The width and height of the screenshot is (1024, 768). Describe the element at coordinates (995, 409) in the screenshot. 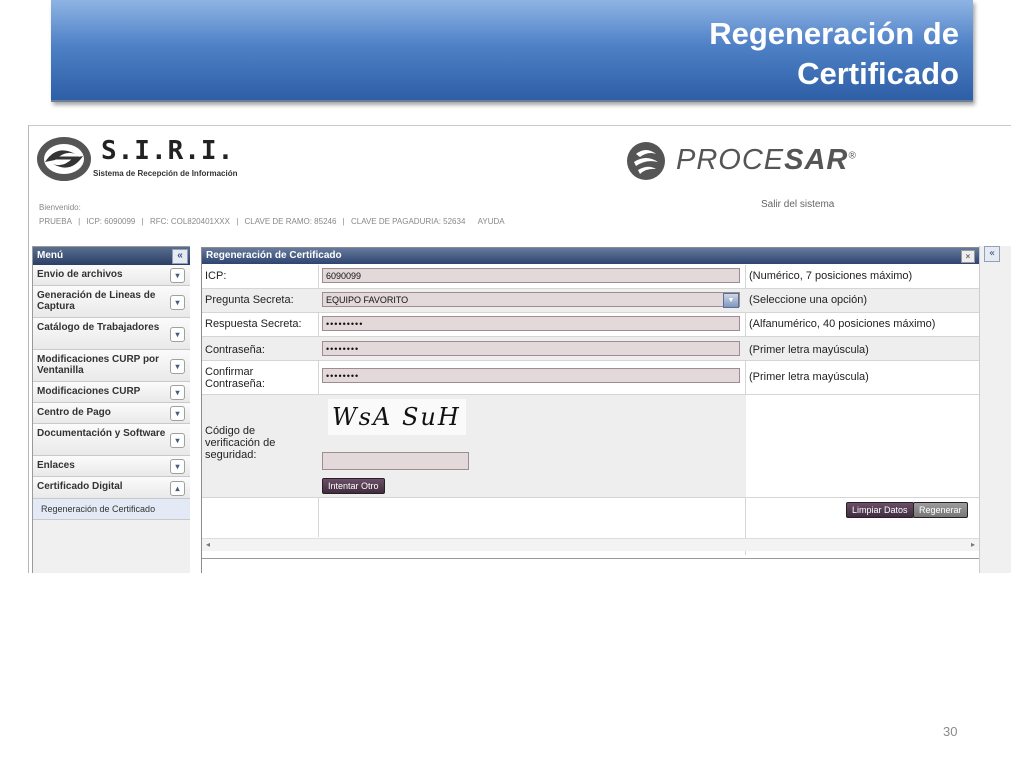

I see `right-collapsed-region` at that location.